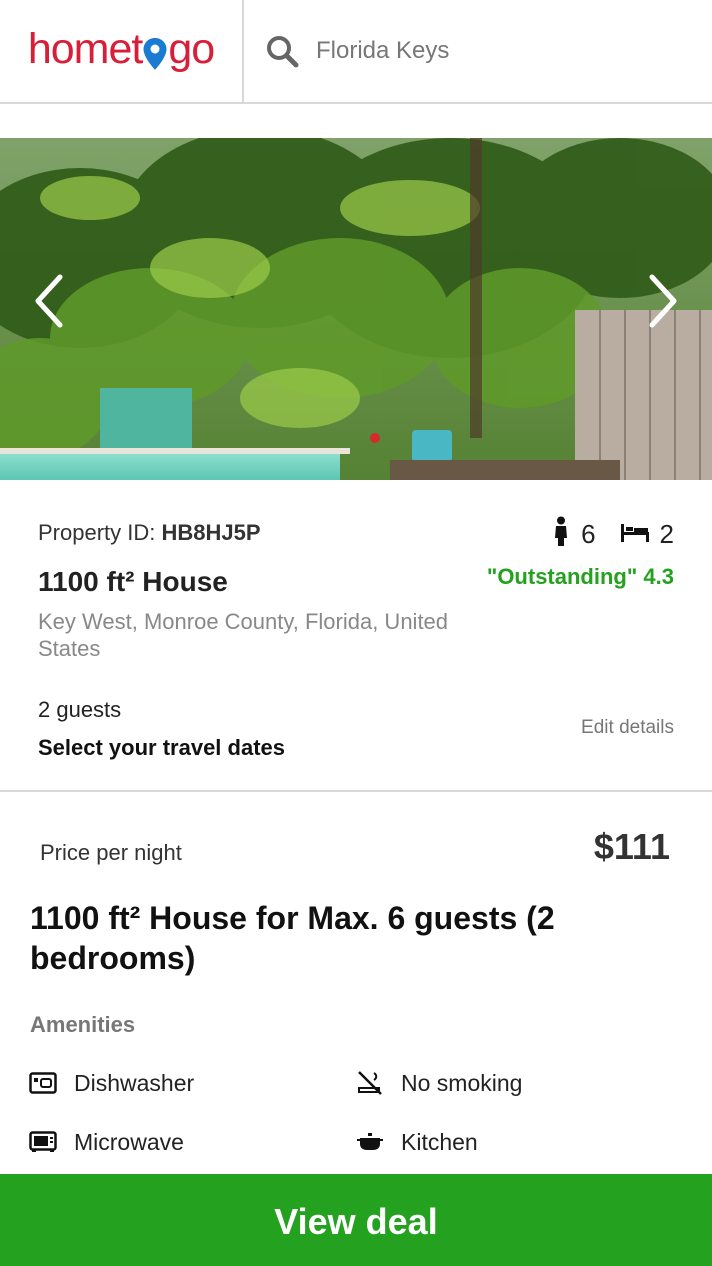 This screenshot has width=712, height=1266. What do you see at coordinates (111, 1083) in the screenshot?
I see `amenity-dishwasher: Dishwasher` at bounding box center [111, 1083].